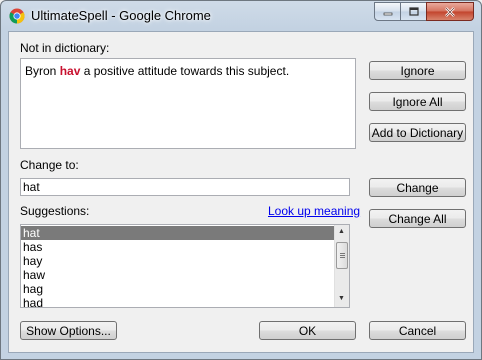 Image resolution: width=482 pixels, height=360 pixels. I want to click on change-to-value: hat, so click(31, 187).